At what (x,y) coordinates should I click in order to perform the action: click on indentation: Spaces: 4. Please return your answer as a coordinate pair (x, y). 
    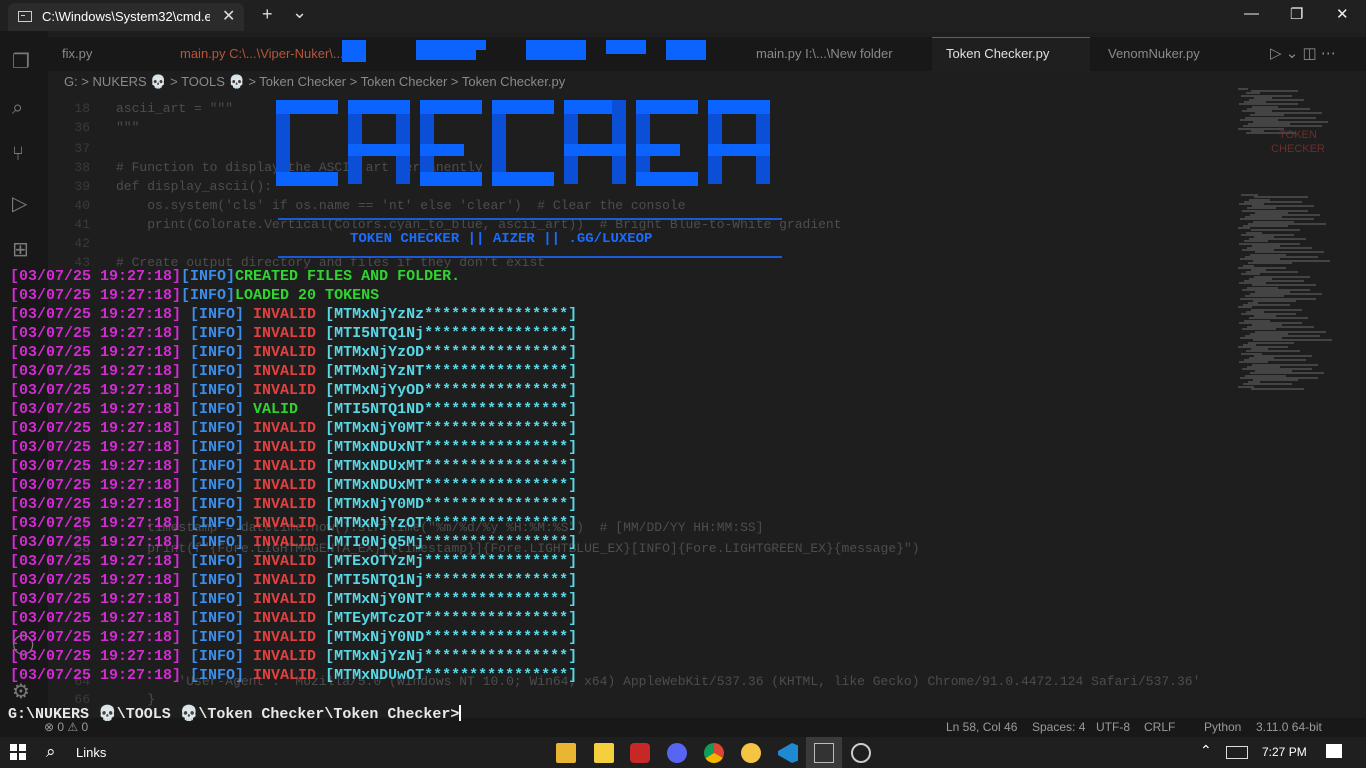
    Looking at the image, I should click on (1058, 727).